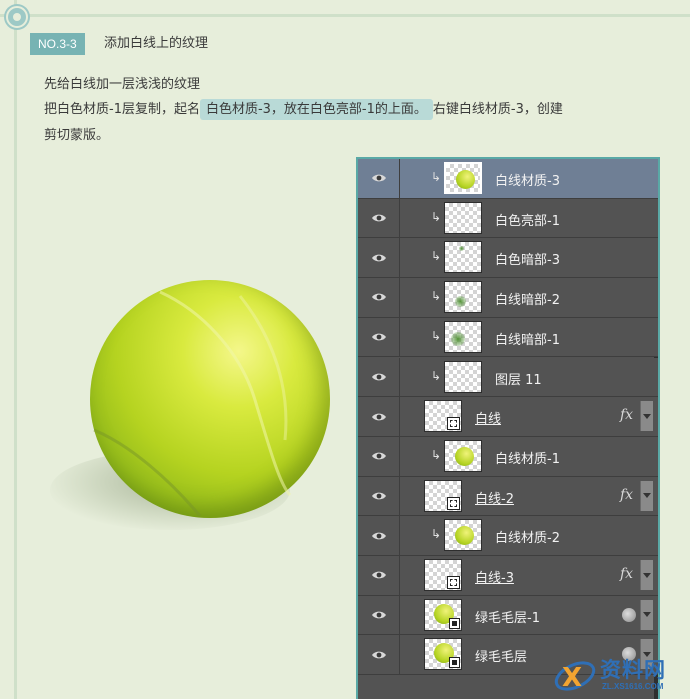 This screenshot has height=699, width=690. Describe the element at coordinates (77, 135) in the screenshot. I see `instruction-line-3: 剪切蒙版。` at that location.